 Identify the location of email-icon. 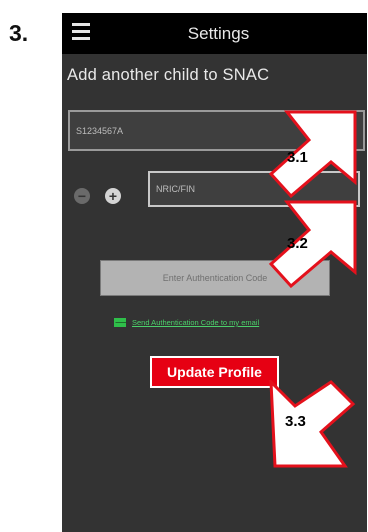
(120, 322).